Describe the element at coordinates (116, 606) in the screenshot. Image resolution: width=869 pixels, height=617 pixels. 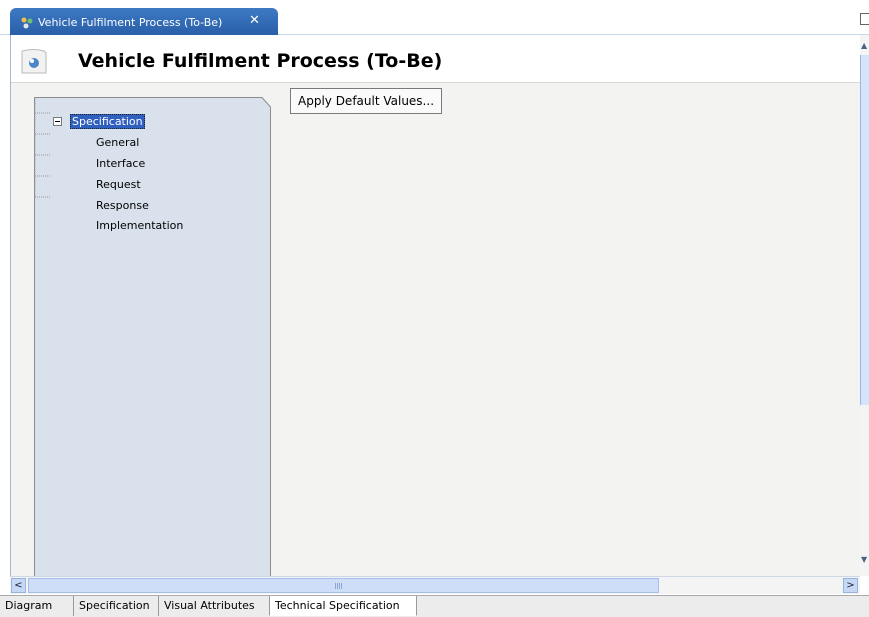
I see `tab-specification: Specification` at that location.